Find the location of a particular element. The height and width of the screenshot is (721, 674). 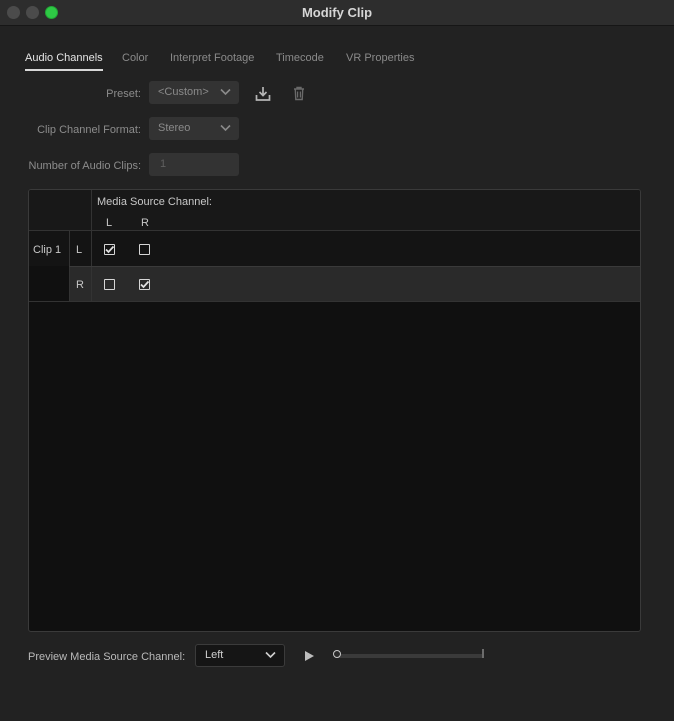

column-header-l: L is located at coordinates (109, 223).